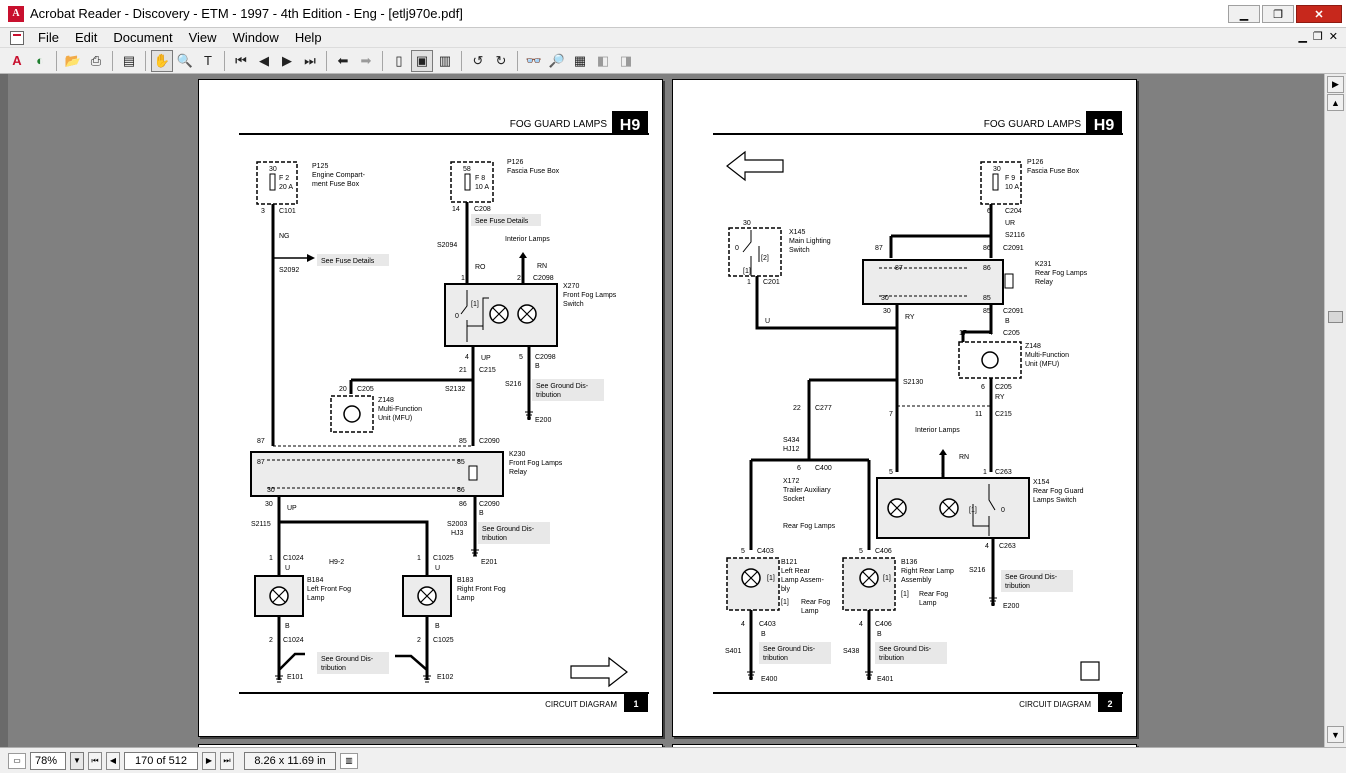 This screenshot has width=1346, height=773. Describe the element at coordinates (399, 61) in the screenshot. I see `actual-size-icon: ▯` at that location.